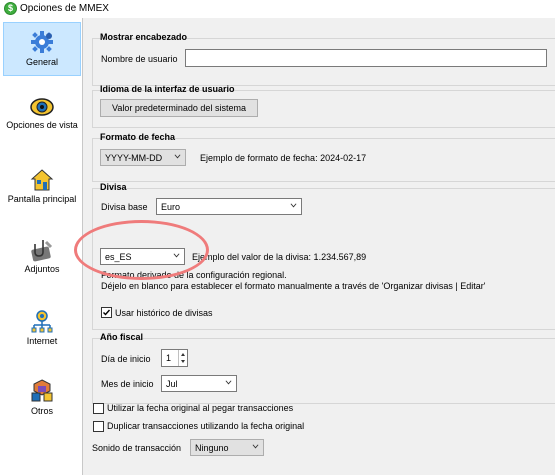 This screenshot has height=475, width=555. Describe the element at coordinates (277, 9) in the screenshot. I see `title-bar: $ Opciones de MMEX` at that location.